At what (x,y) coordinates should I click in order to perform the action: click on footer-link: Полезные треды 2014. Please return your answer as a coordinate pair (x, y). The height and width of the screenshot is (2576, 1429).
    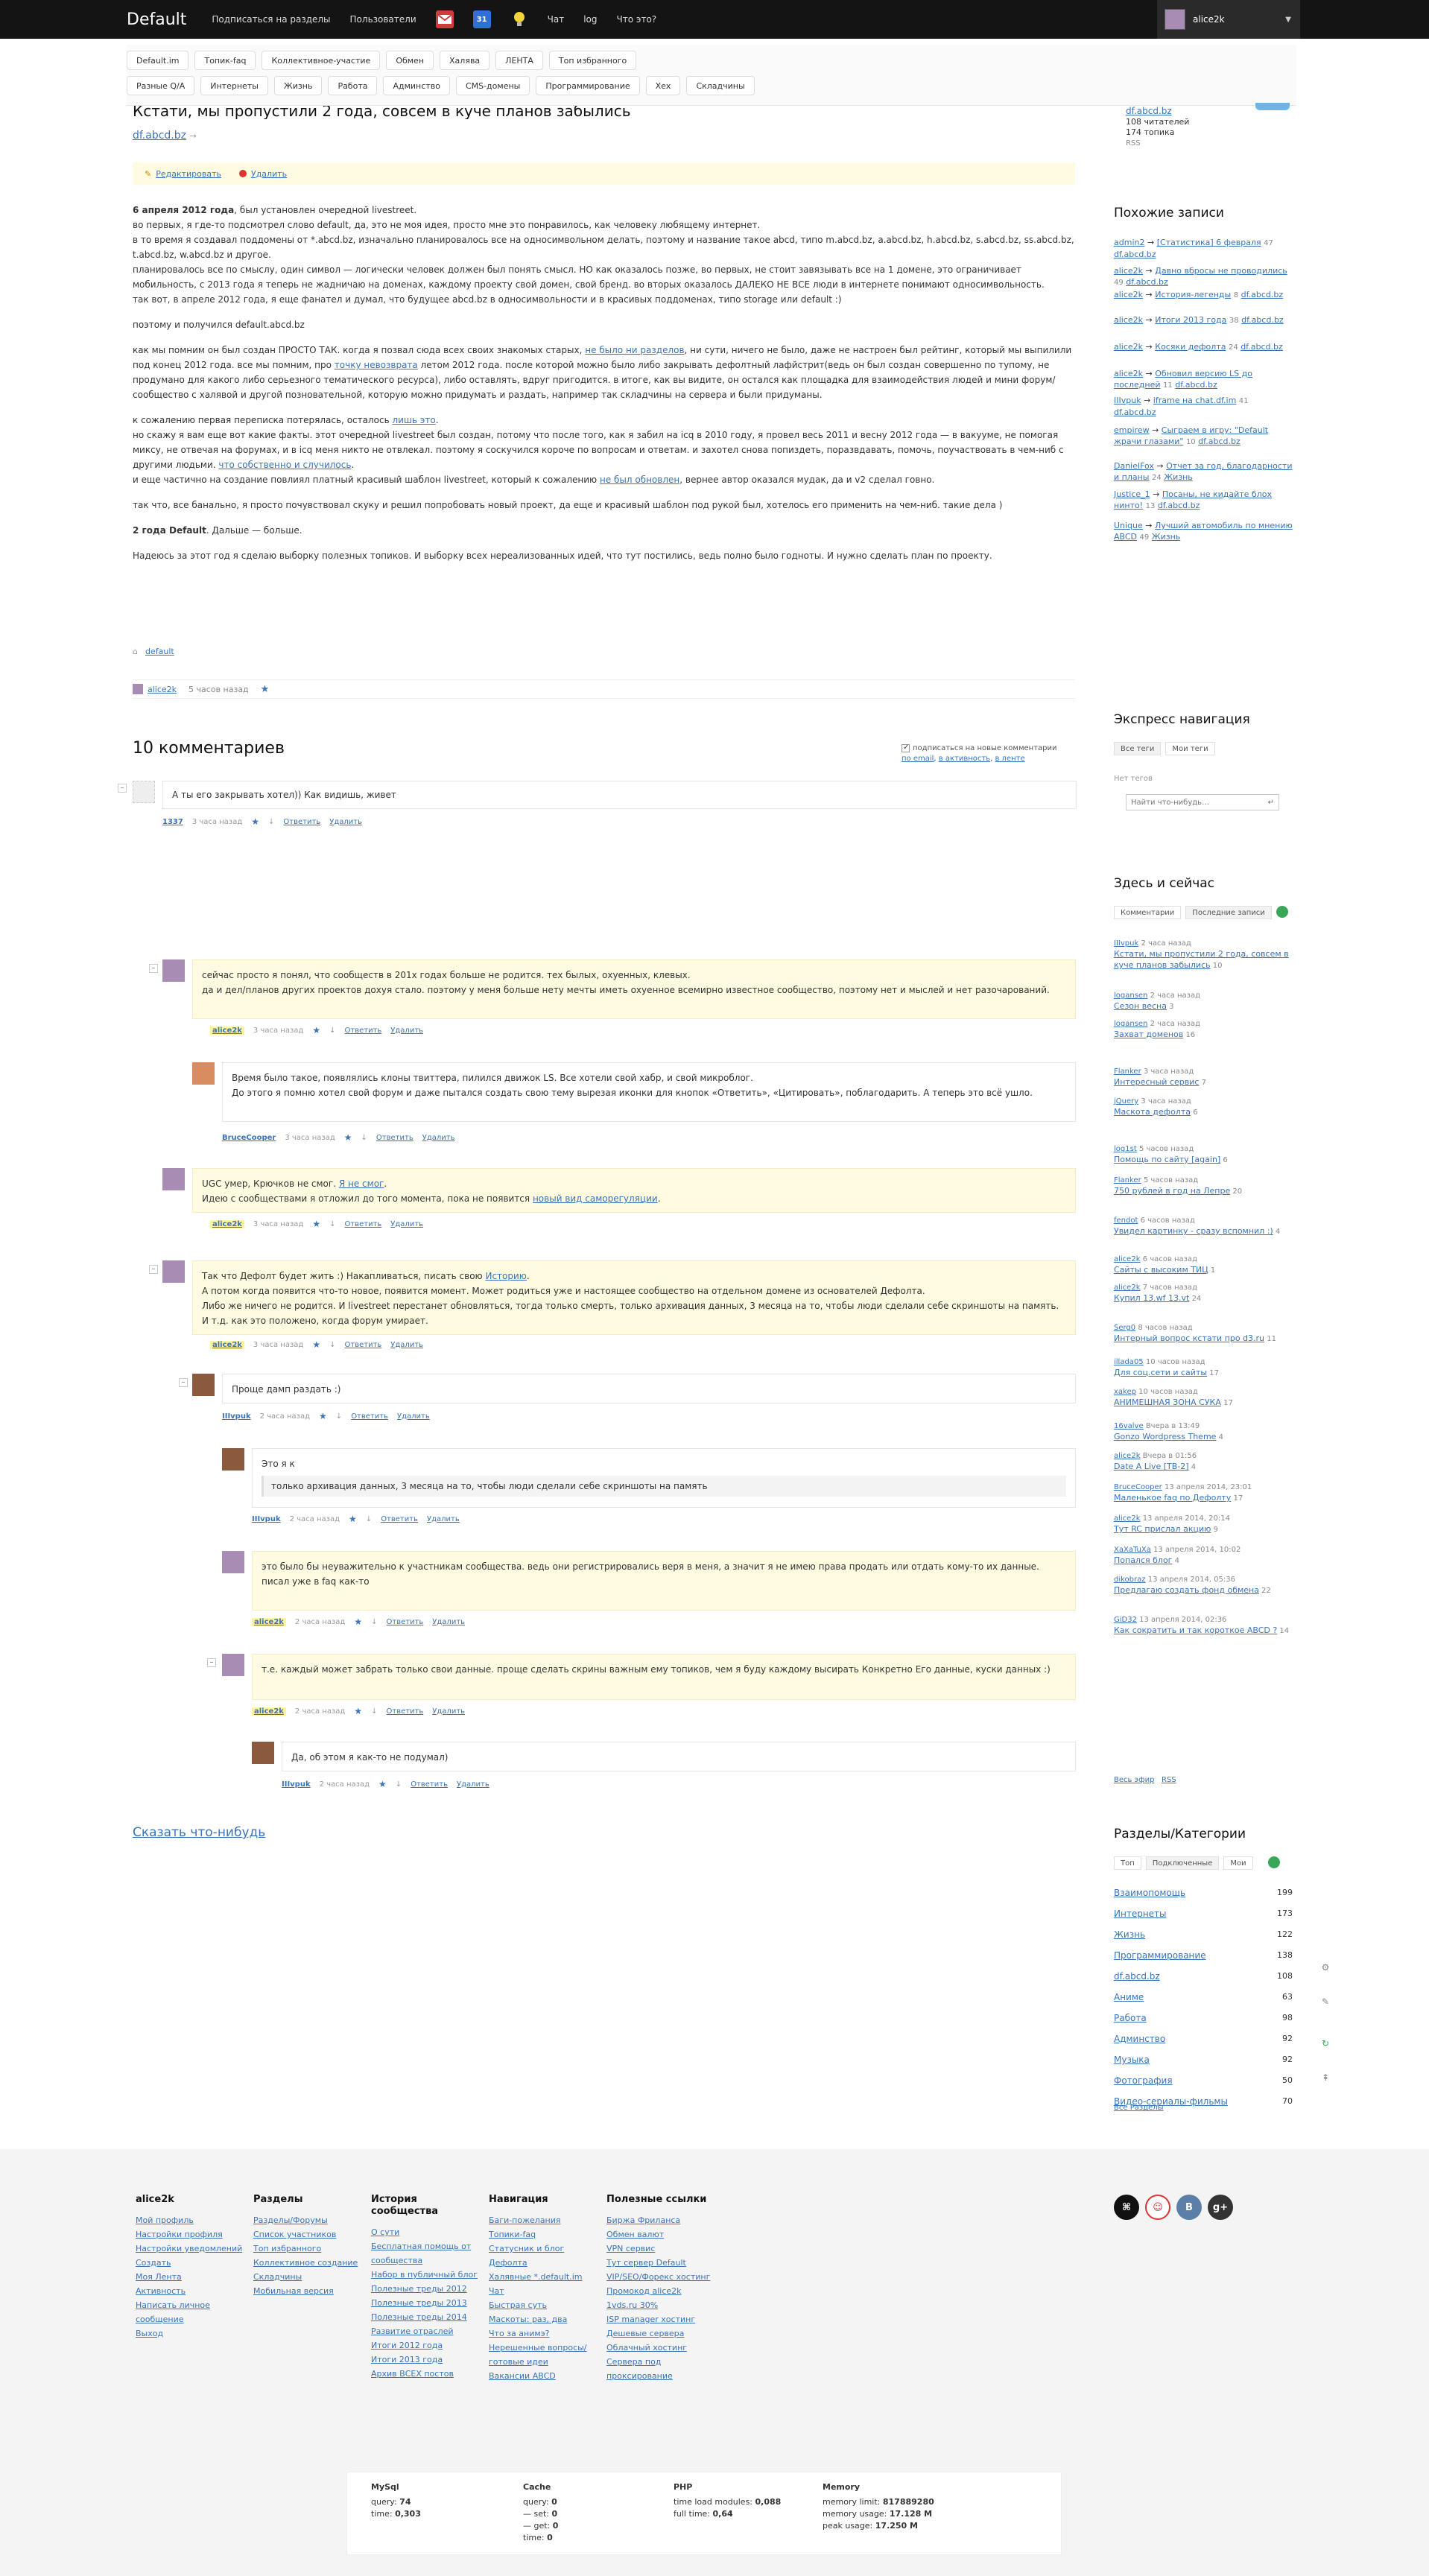
    Looking at the image, I should click on (427, 2317).